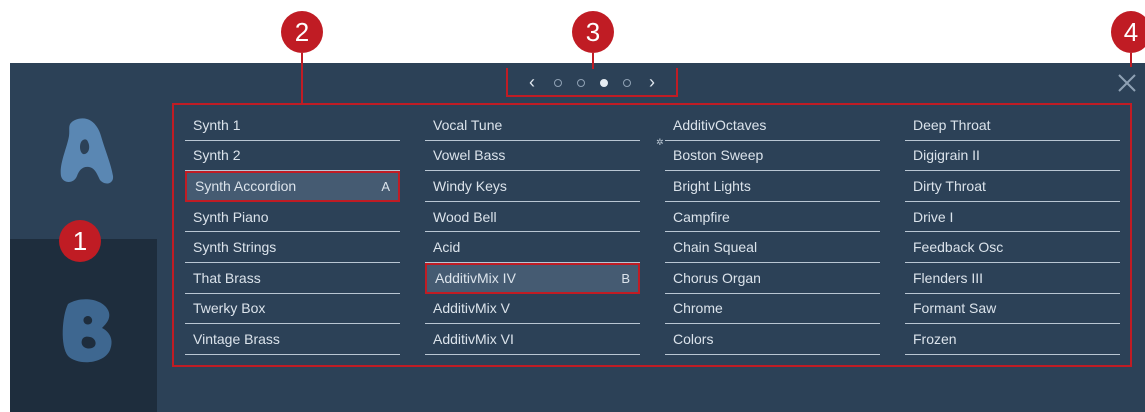 This screenshot has height=412, width=1145. What do you see at coordinates (235, 247) in the screenshot?
I see `preset-label: Synth Strings` at bounding box center [235, 247].